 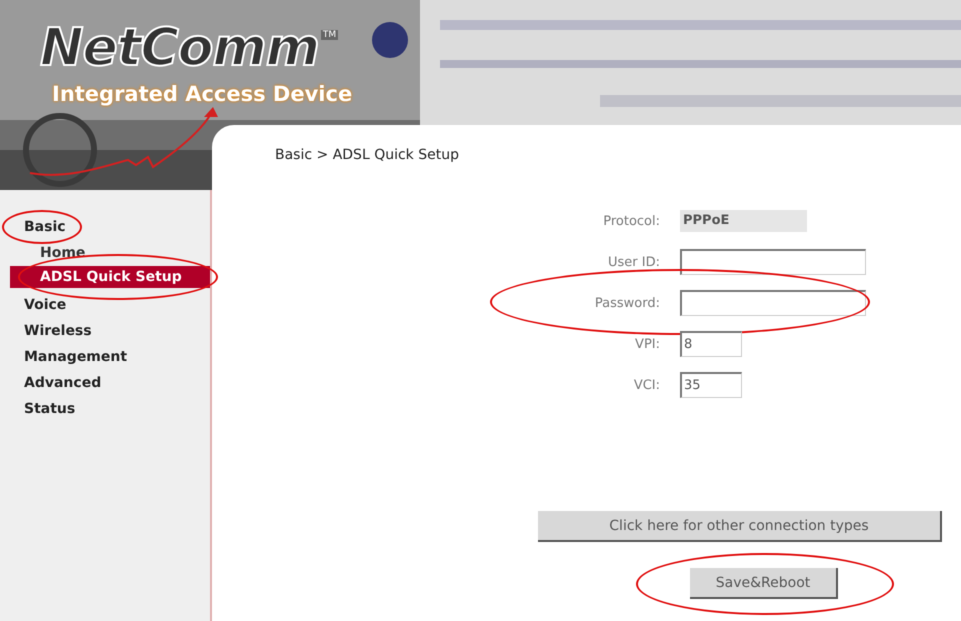 What do you see at coordinates (764, 583) in the screenshot?
I see `action-button: Save&Reboot` at bounding box center [764, 583].